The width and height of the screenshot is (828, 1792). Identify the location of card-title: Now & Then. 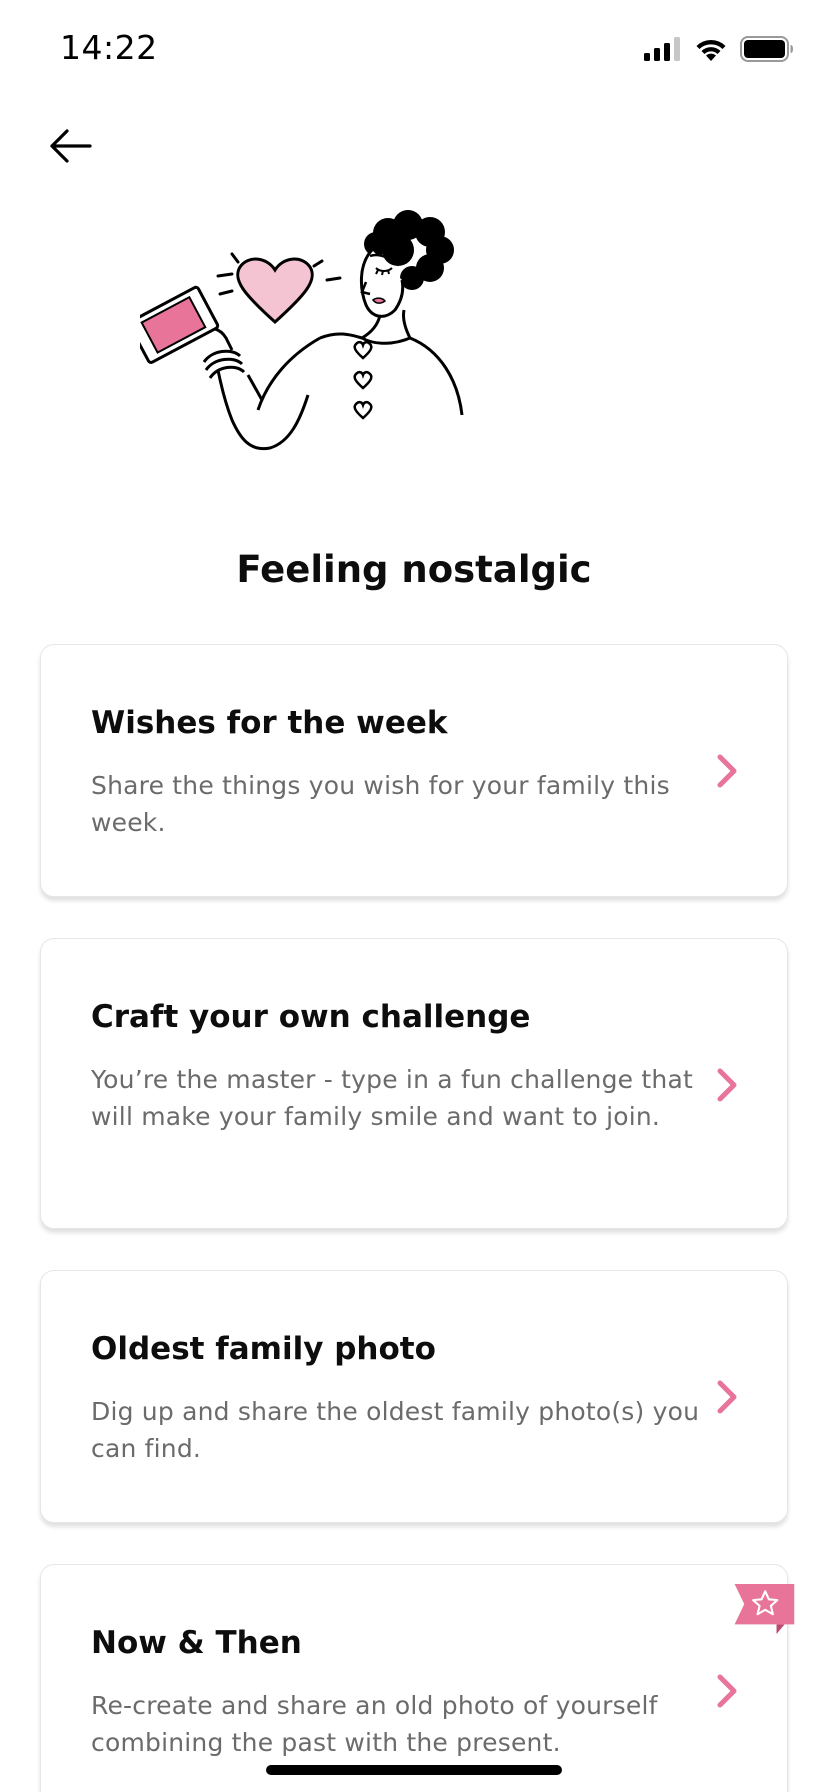
(196, 1643).